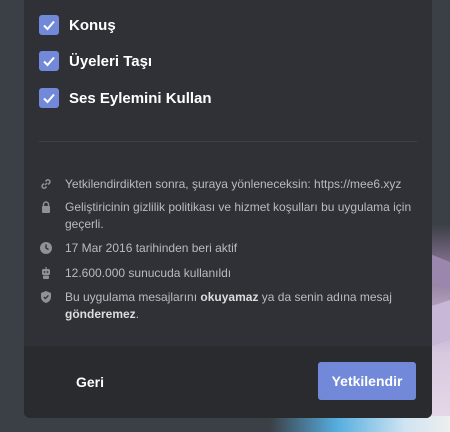  What do you see at coordinates (151, 248) in the screenshot?
I see `info-text: 17 Mar 2016 tarihinden beri aktif` at bounding box center [151, 248].